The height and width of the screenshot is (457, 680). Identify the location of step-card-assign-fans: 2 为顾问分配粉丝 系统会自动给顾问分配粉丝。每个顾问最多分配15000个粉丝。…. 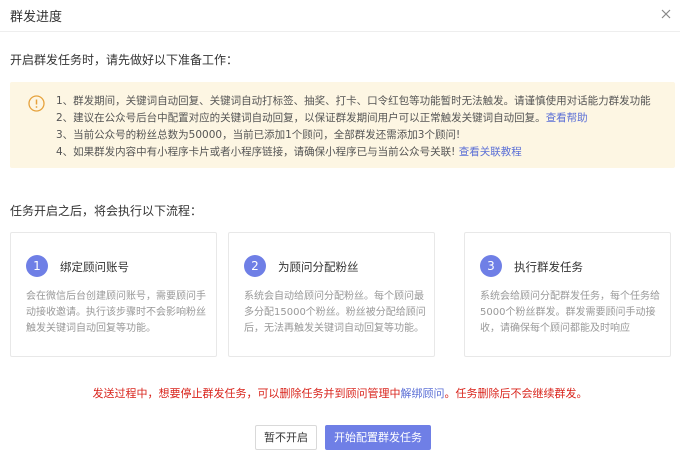
(331, 294).